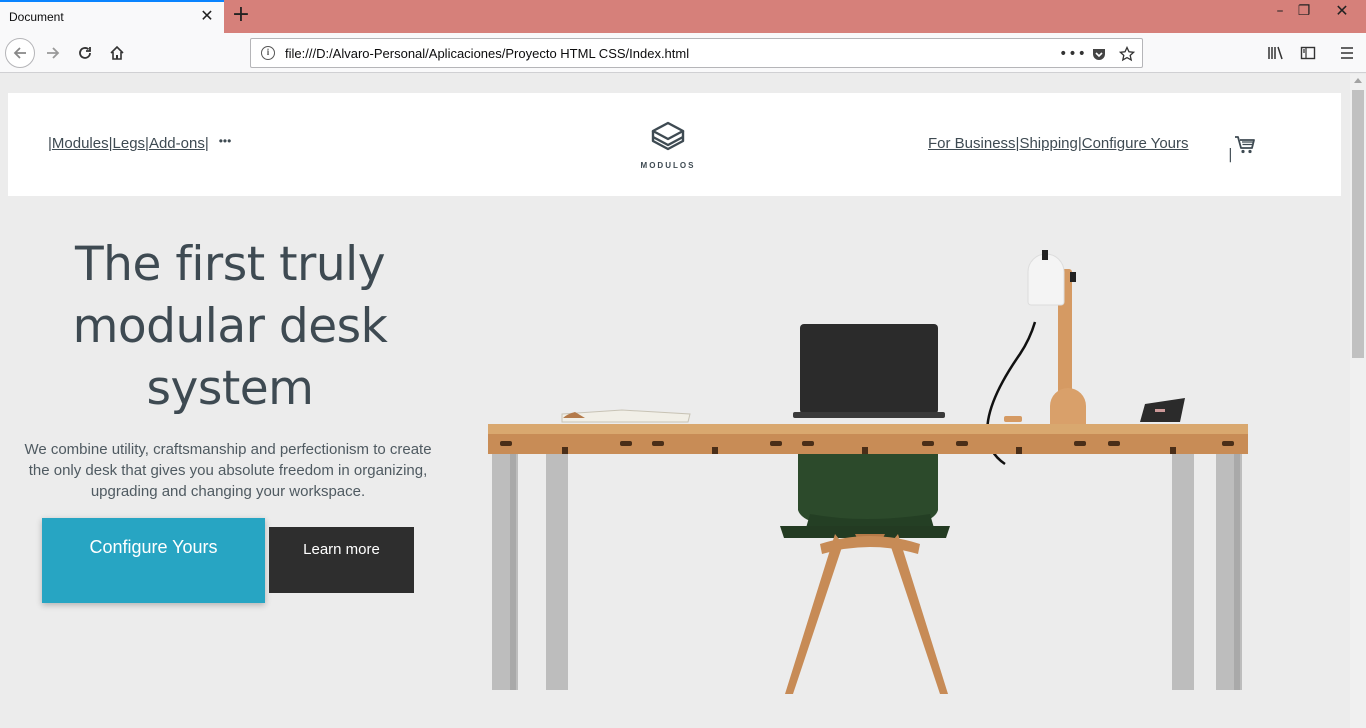 The height and width of the screenshot is (728, 1366). Describe the element at coordinates (865, 567) in the screenshot. I see `chair-icon` at that location.